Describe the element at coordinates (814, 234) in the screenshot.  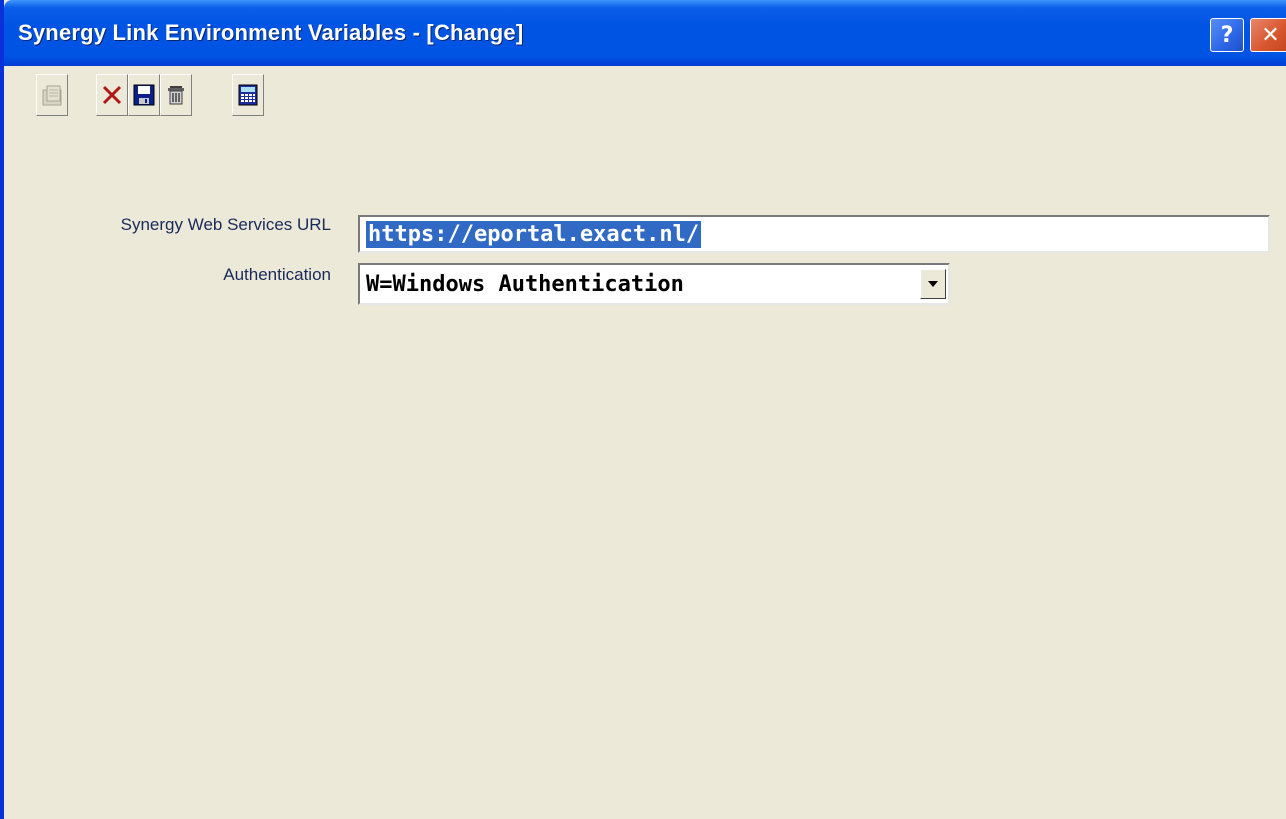
I see `url-input: https://eportal.exact.nl/` at that location.